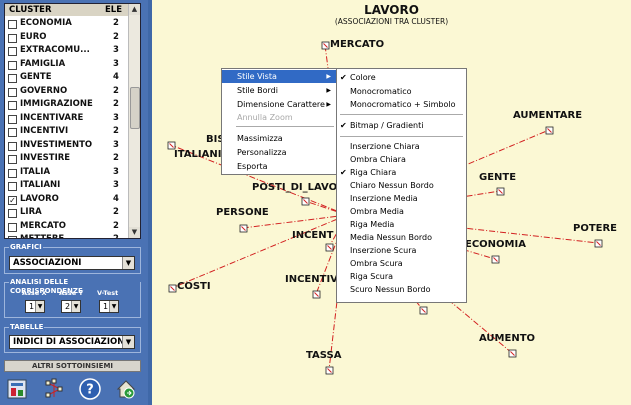 The image size is (631, 405). Describe the element at coordinates (401, 159) in the screenshot. I see `submenu-item: Ombra Chiara` at that location.